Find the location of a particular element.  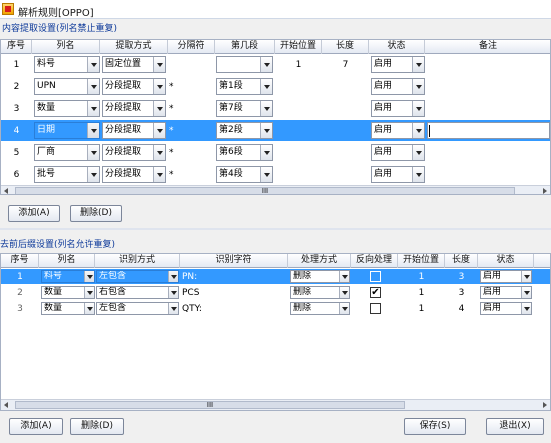

table-row: 1 料号 左包含 PN: 删除 1 3 启用 is located at coordinates (275, 276).